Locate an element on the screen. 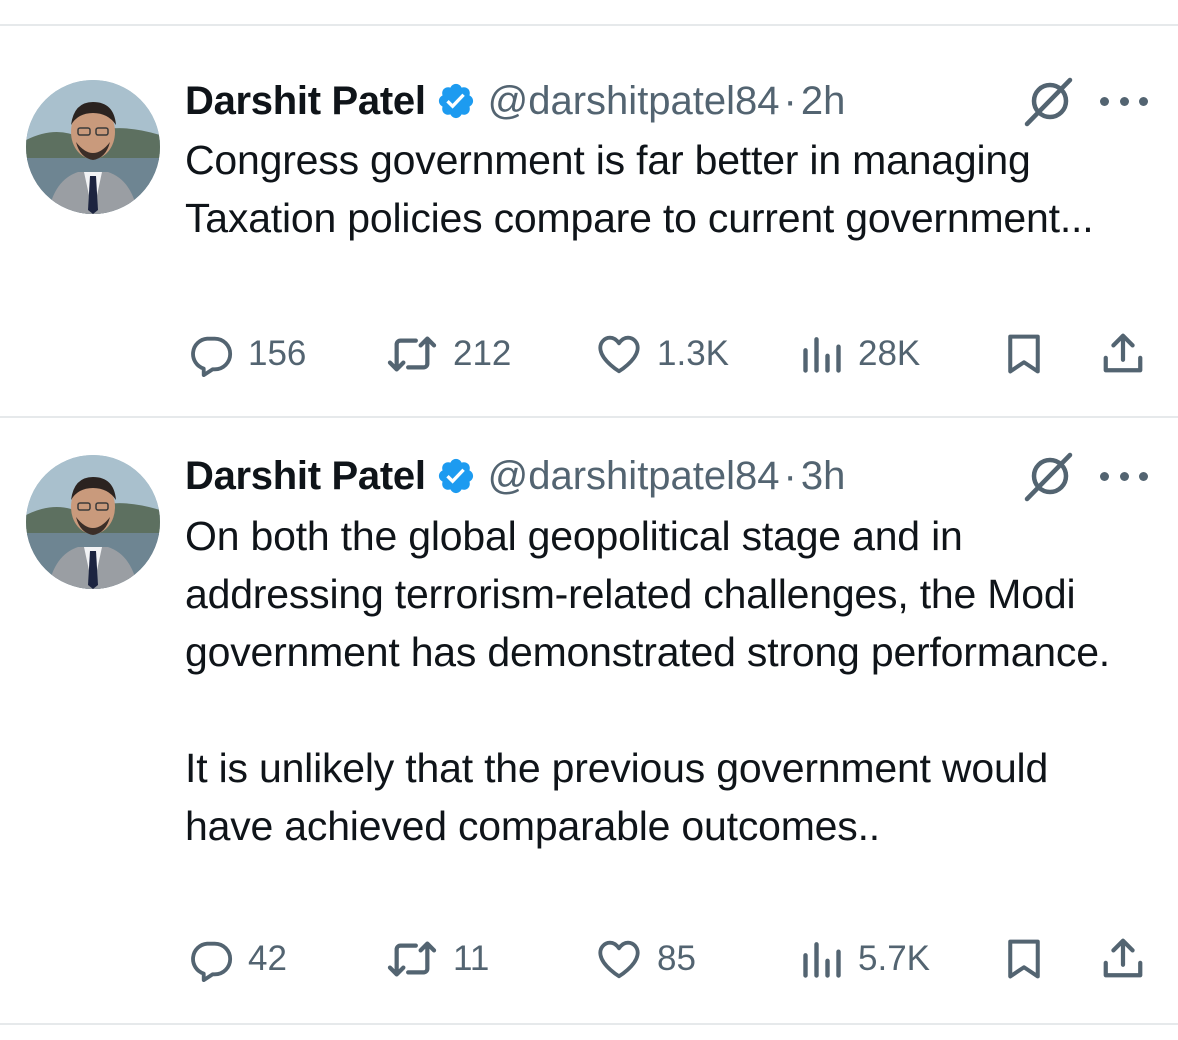  like-button: 85 is located at coordinates (645, 959).